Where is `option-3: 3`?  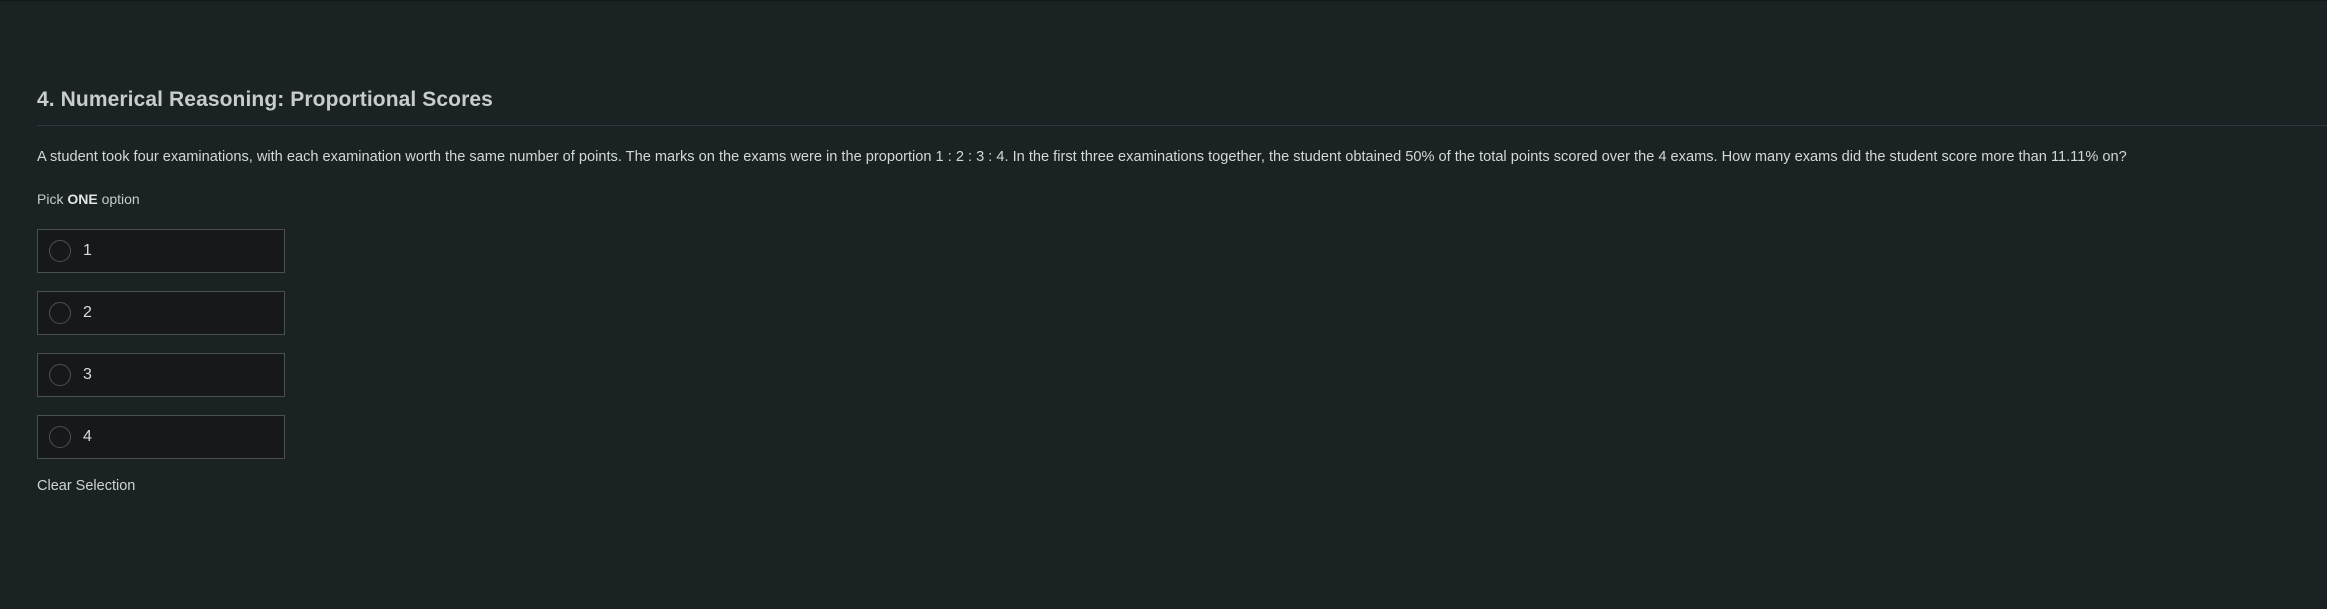 option-3: 3 is located at coordinates (161, 375).